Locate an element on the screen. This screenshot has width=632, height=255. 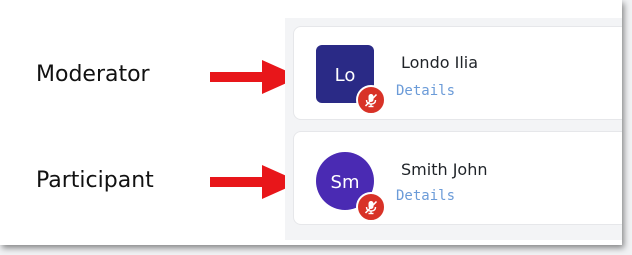
participant-annotation-label: Participant is located at coordinates (95, 180).